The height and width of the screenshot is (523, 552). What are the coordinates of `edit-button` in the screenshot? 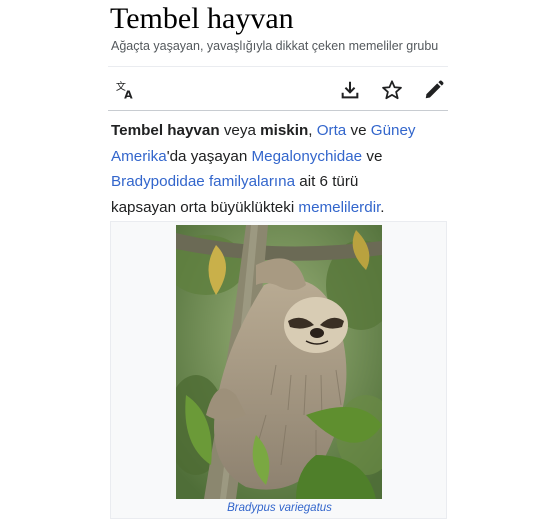 It's located at (434, 90).